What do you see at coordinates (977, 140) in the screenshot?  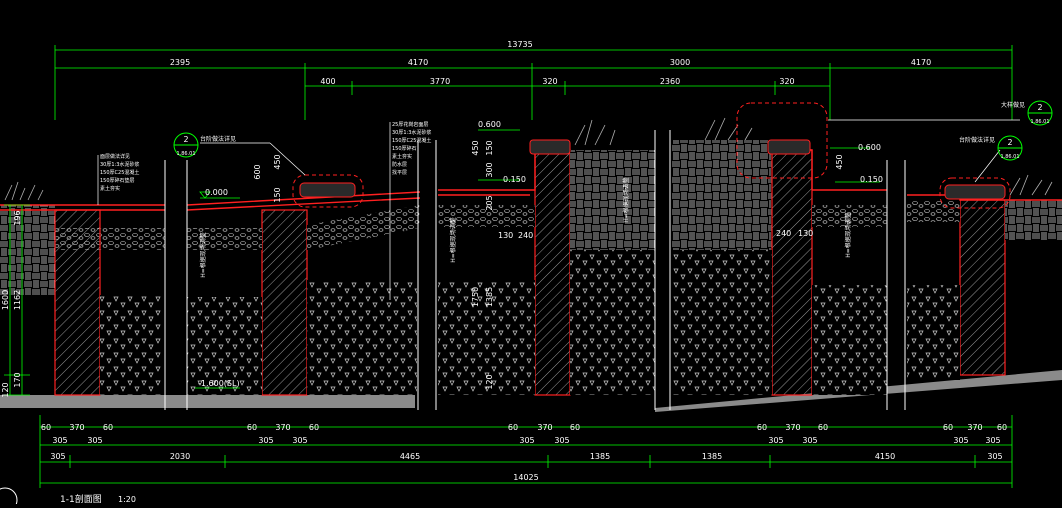 I see `callout-2-label: 台阶做法详见` at bounding box center [977, 140].